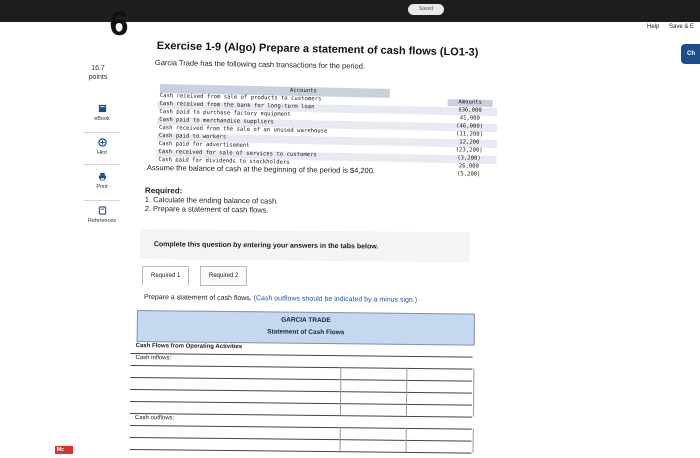 The width and height of the screenshot is (700, 458). I want to click on transaction-amount: 12,200, so click(469, 142).